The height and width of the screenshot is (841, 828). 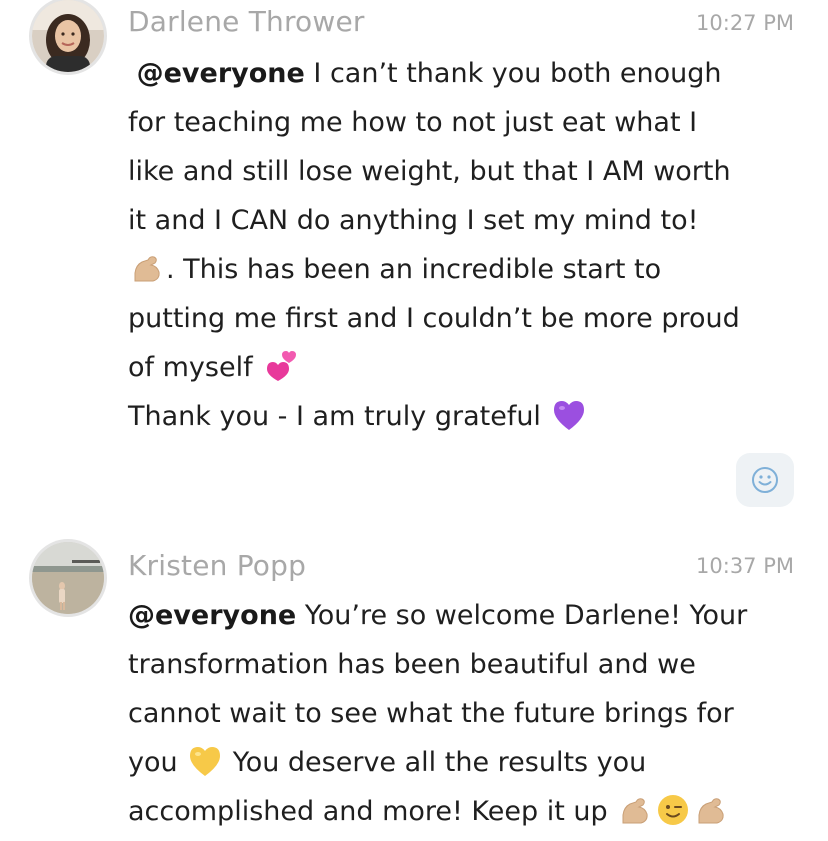 What do you see at coordinates (217, 565) in the screenshot?
I see `message-author: Kristen Popp` at bounding box center [217, 565].